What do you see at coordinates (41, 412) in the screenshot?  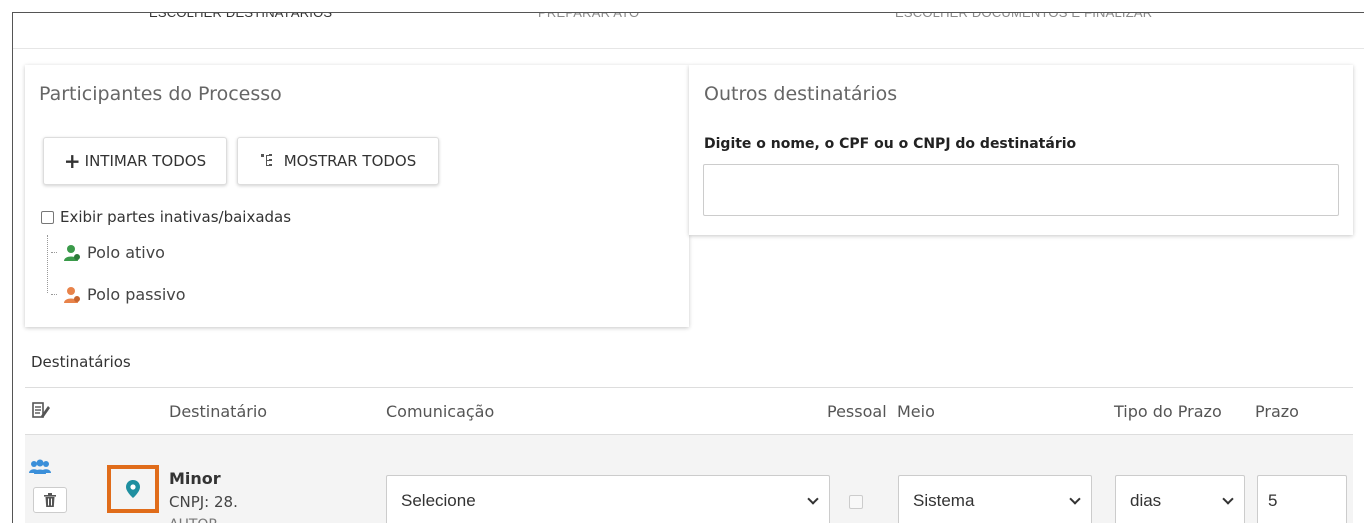 I see `edit-list-icon` at bounding box center [41, 412].